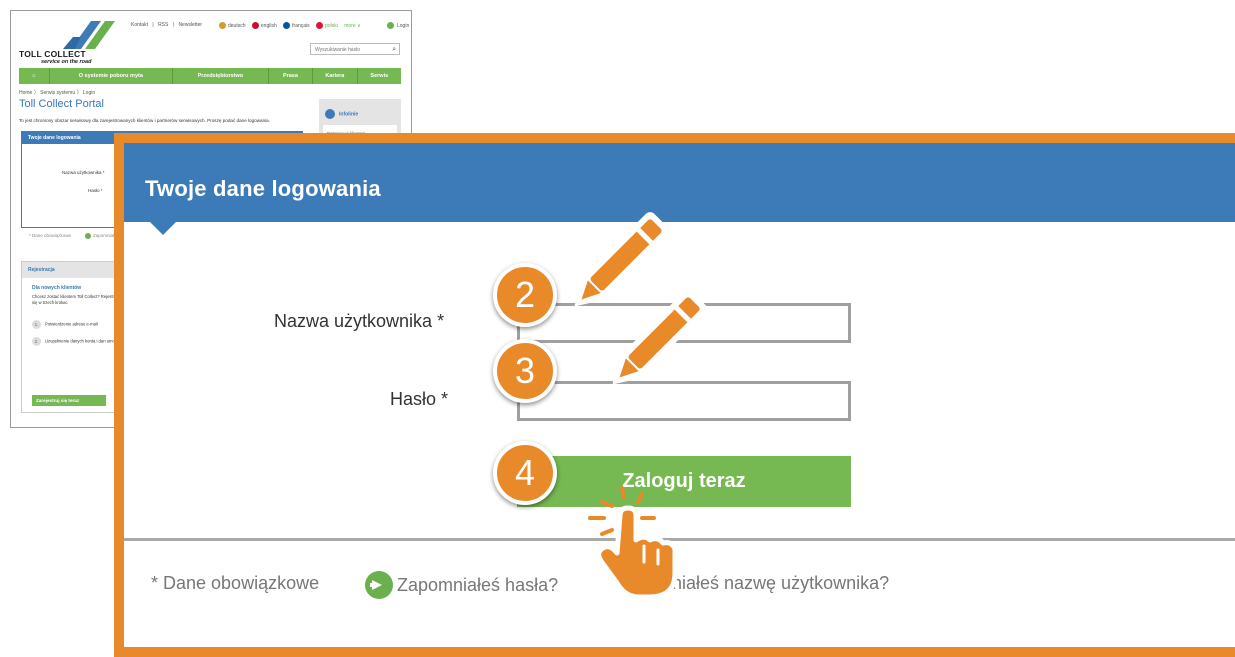  Describe the element at coordinates (263, 188) in the screenshot. I see `login-panel-title: Twoje dane logowania` at that location.